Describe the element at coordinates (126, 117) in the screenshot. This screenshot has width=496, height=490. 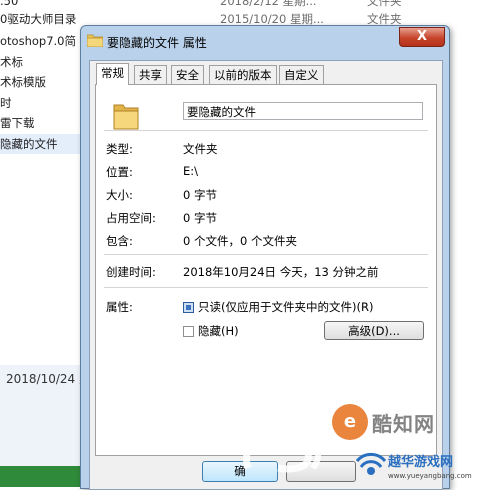
I see `folder-large-icon` at that location.